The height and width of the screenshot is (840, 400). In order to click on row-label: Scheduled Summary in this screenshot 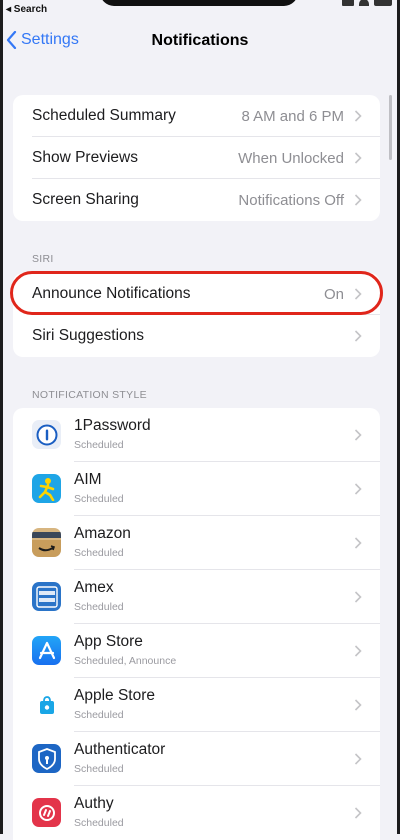, I will do `click(104, 115)`.